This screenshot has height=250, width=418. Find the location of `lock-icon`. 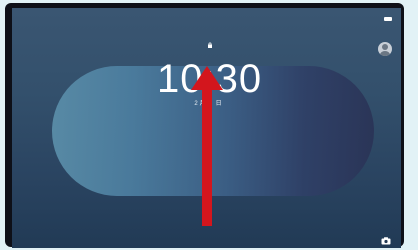

lock-icon is located at coordinates (210, 45).